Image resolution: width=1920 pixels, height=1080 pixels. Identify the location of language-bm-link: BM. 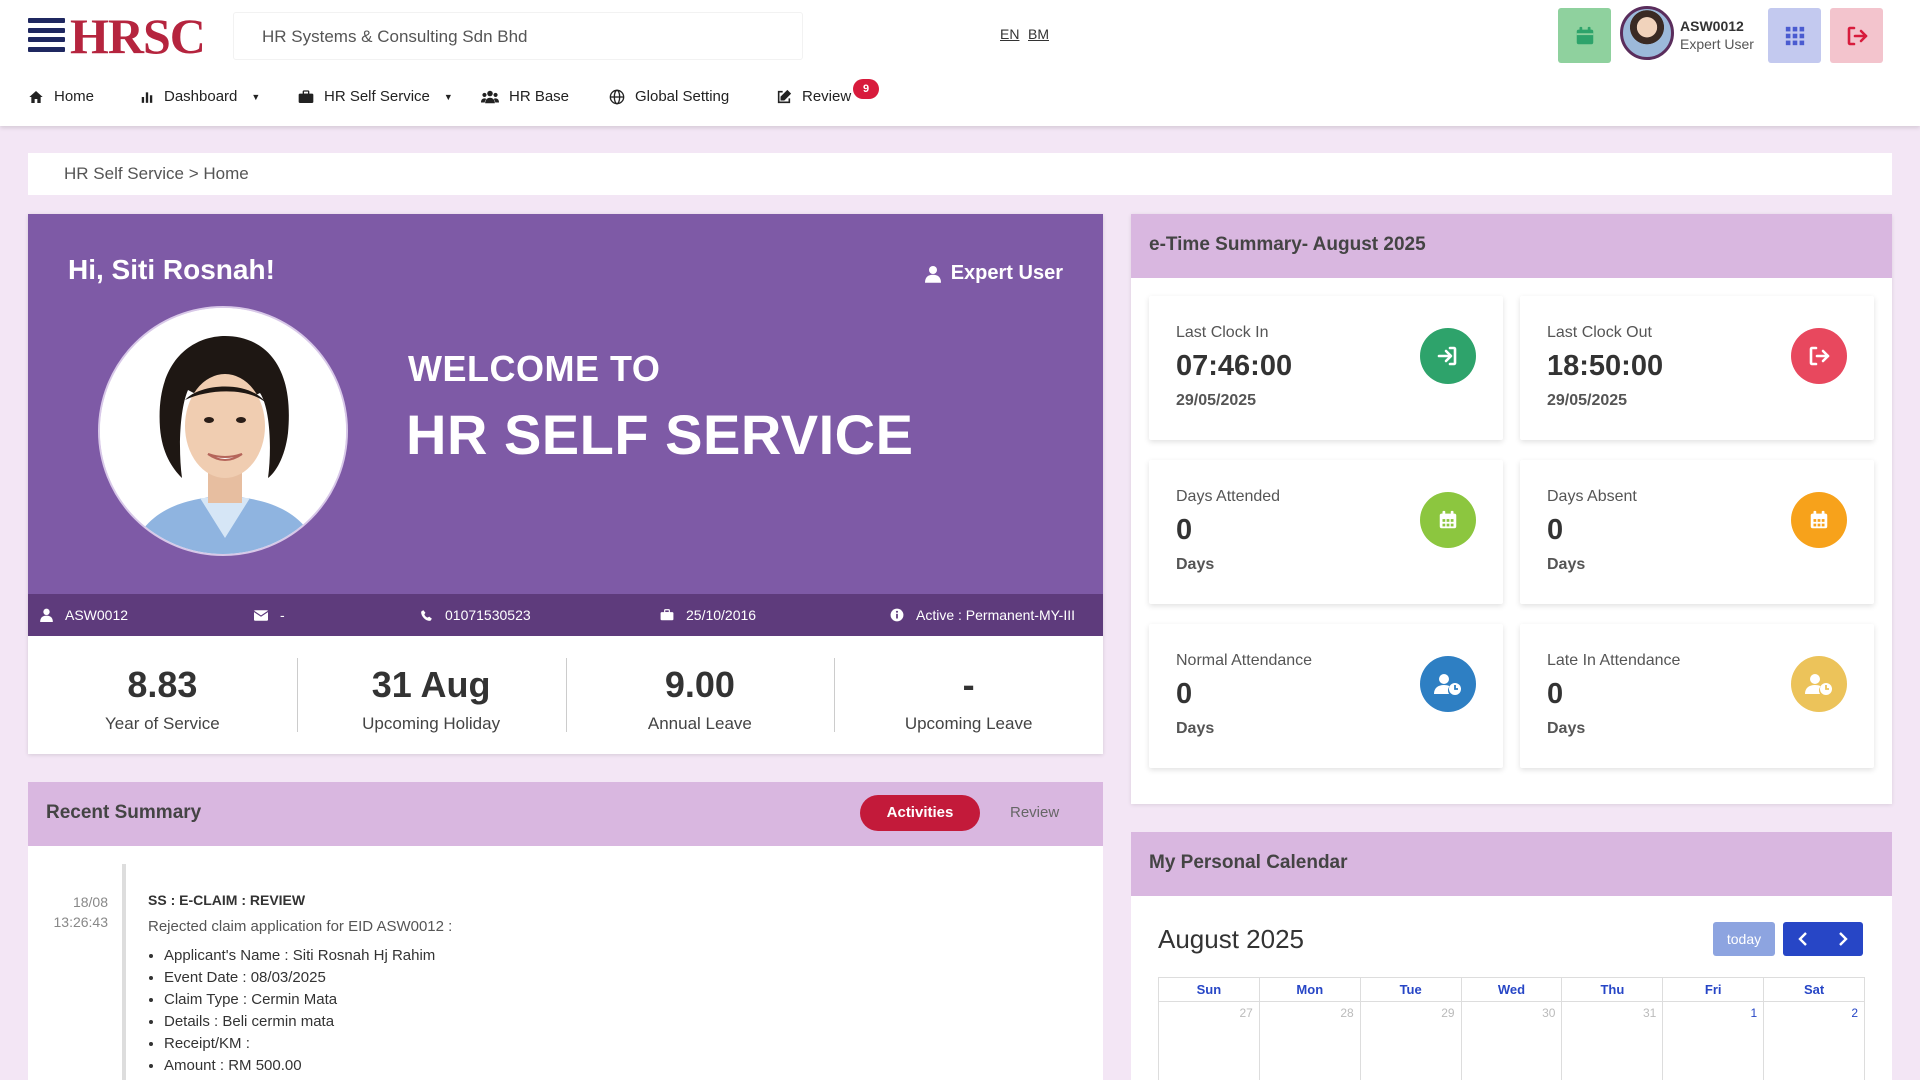
(1038, 34).